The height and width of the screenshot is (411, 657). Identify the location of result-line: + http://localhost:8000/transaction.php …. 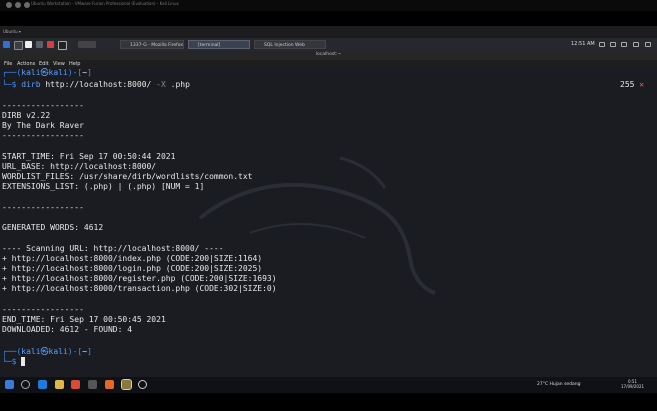
(139, 288).